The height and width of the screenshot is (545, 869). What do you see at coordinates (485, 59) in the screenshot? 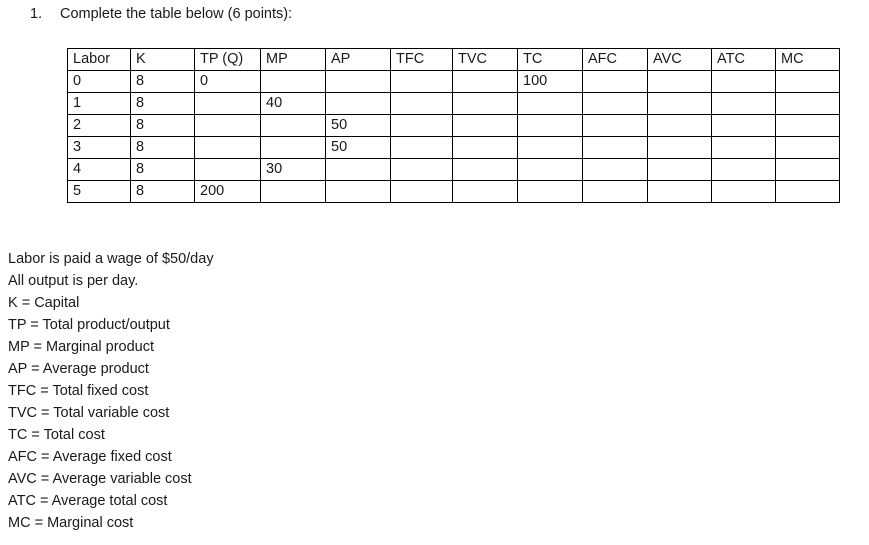
I see `column-header-tvc: TVC` at bounding box center [485, 59].